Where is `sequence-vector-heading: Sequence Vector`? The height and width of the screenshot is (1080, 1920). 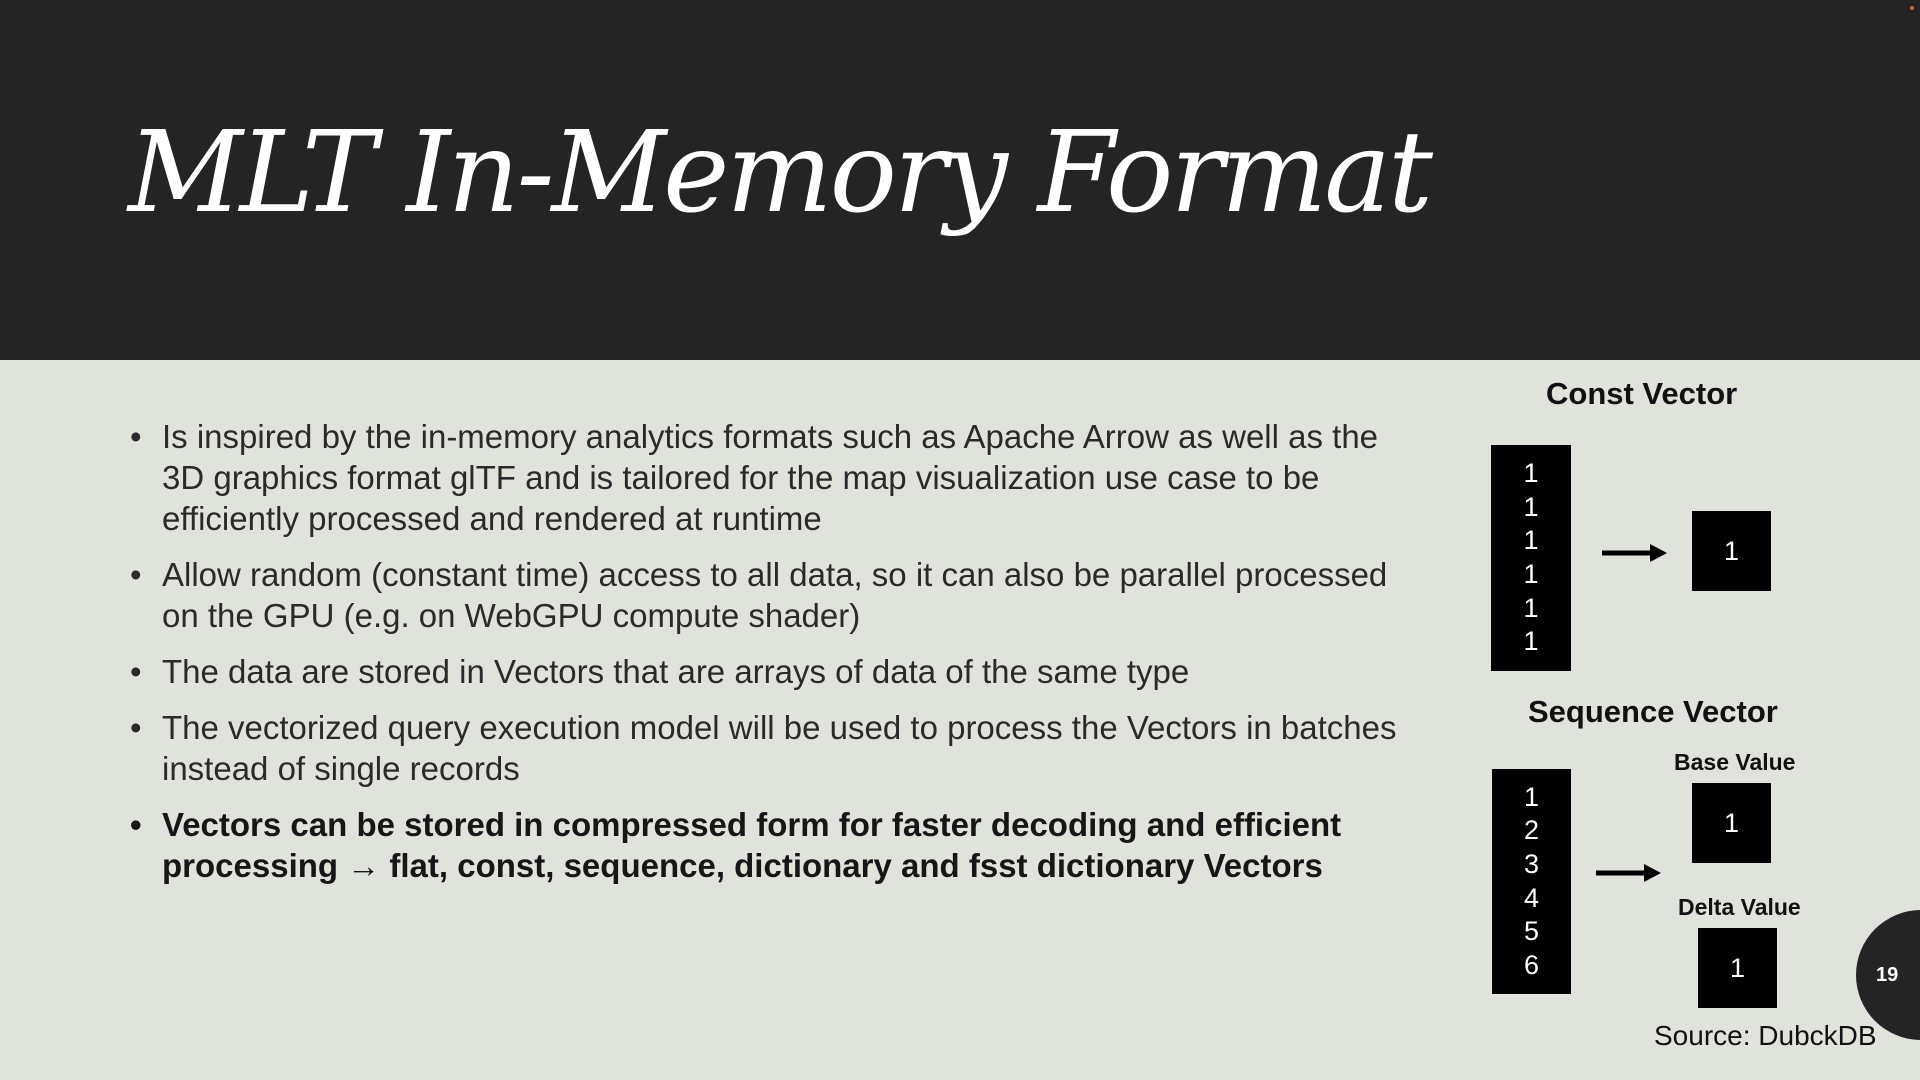 sequence-vector-heading: Sequence Vector is located at coordinates (1653, 711).